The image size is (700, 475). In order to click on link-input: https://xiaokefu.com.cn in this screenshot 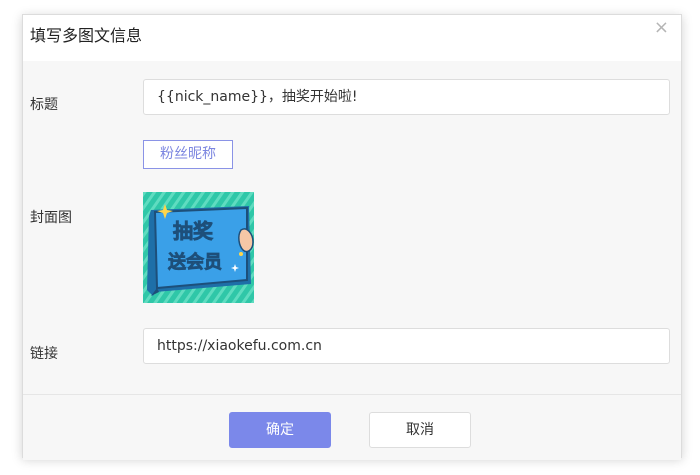, I will do `click(406, 346)`.